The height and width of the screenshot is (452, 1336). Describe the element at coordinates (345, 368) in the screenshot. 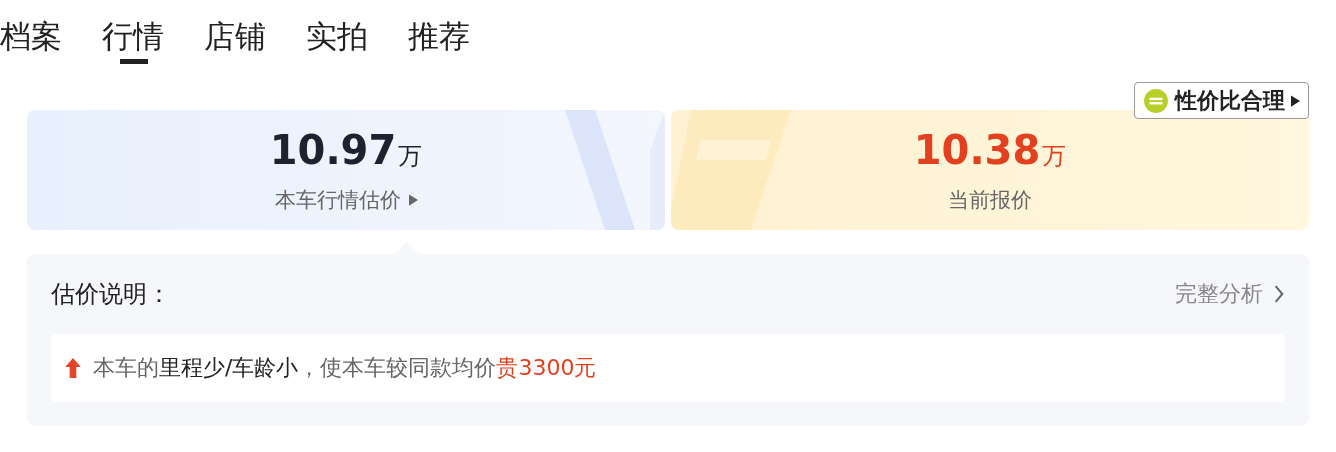

I see `explanation-text: 本车的里程少/车龄小，使本车较同款均价贵3300元` at that location.